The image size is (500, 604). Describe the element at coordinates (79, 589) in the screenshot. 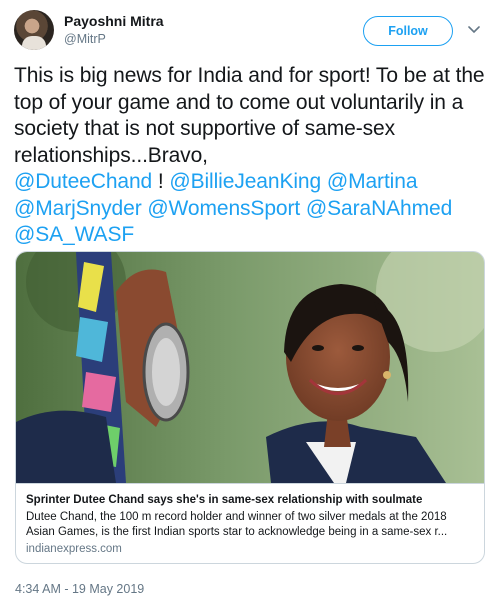

I see `tweet-timestamp: 4:34 AM - 19 May 2019` at that location.